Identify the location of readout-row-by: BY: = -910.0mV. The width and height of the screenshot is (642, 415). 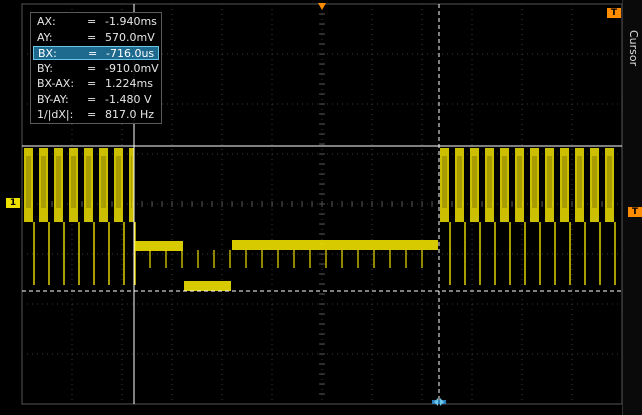
(96, 69).